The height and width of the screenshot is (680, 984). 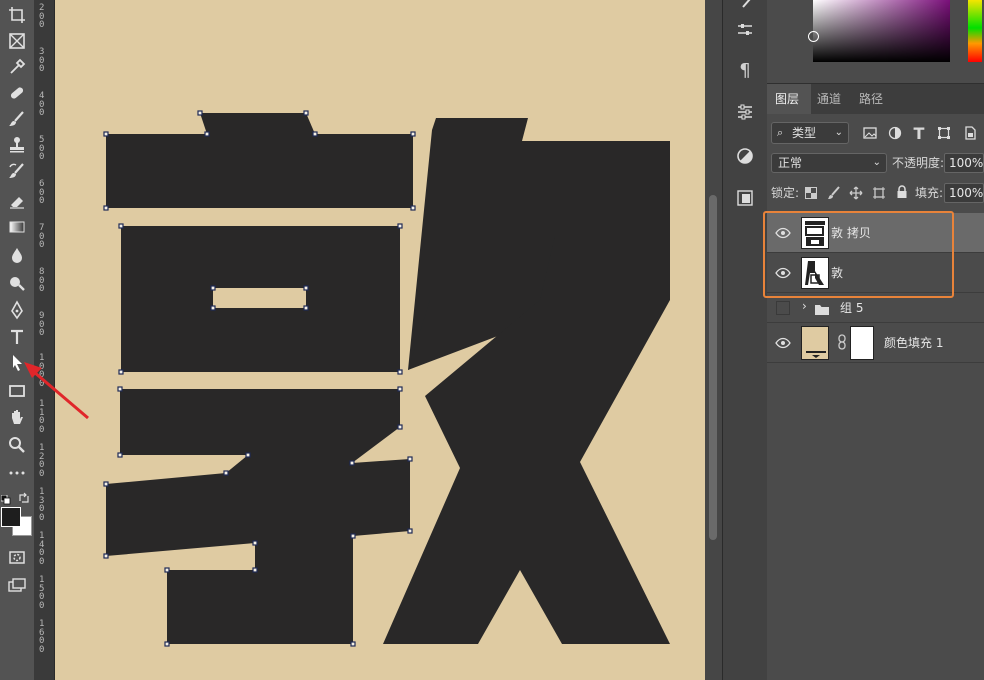 I want to click on gradient-icon, so click(x=17, y=227).